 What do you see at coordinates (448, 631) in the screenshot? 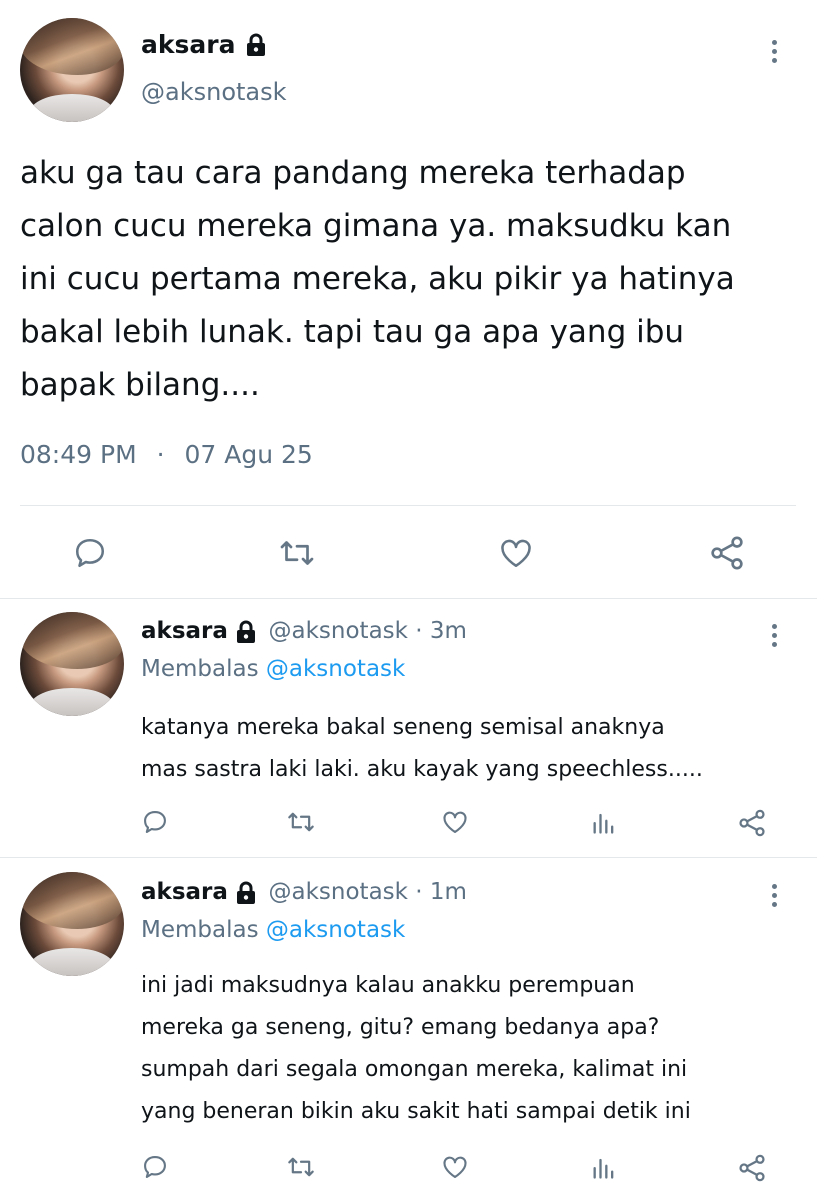
I see `reply-age: 3m` at bounding box center [448, 631].